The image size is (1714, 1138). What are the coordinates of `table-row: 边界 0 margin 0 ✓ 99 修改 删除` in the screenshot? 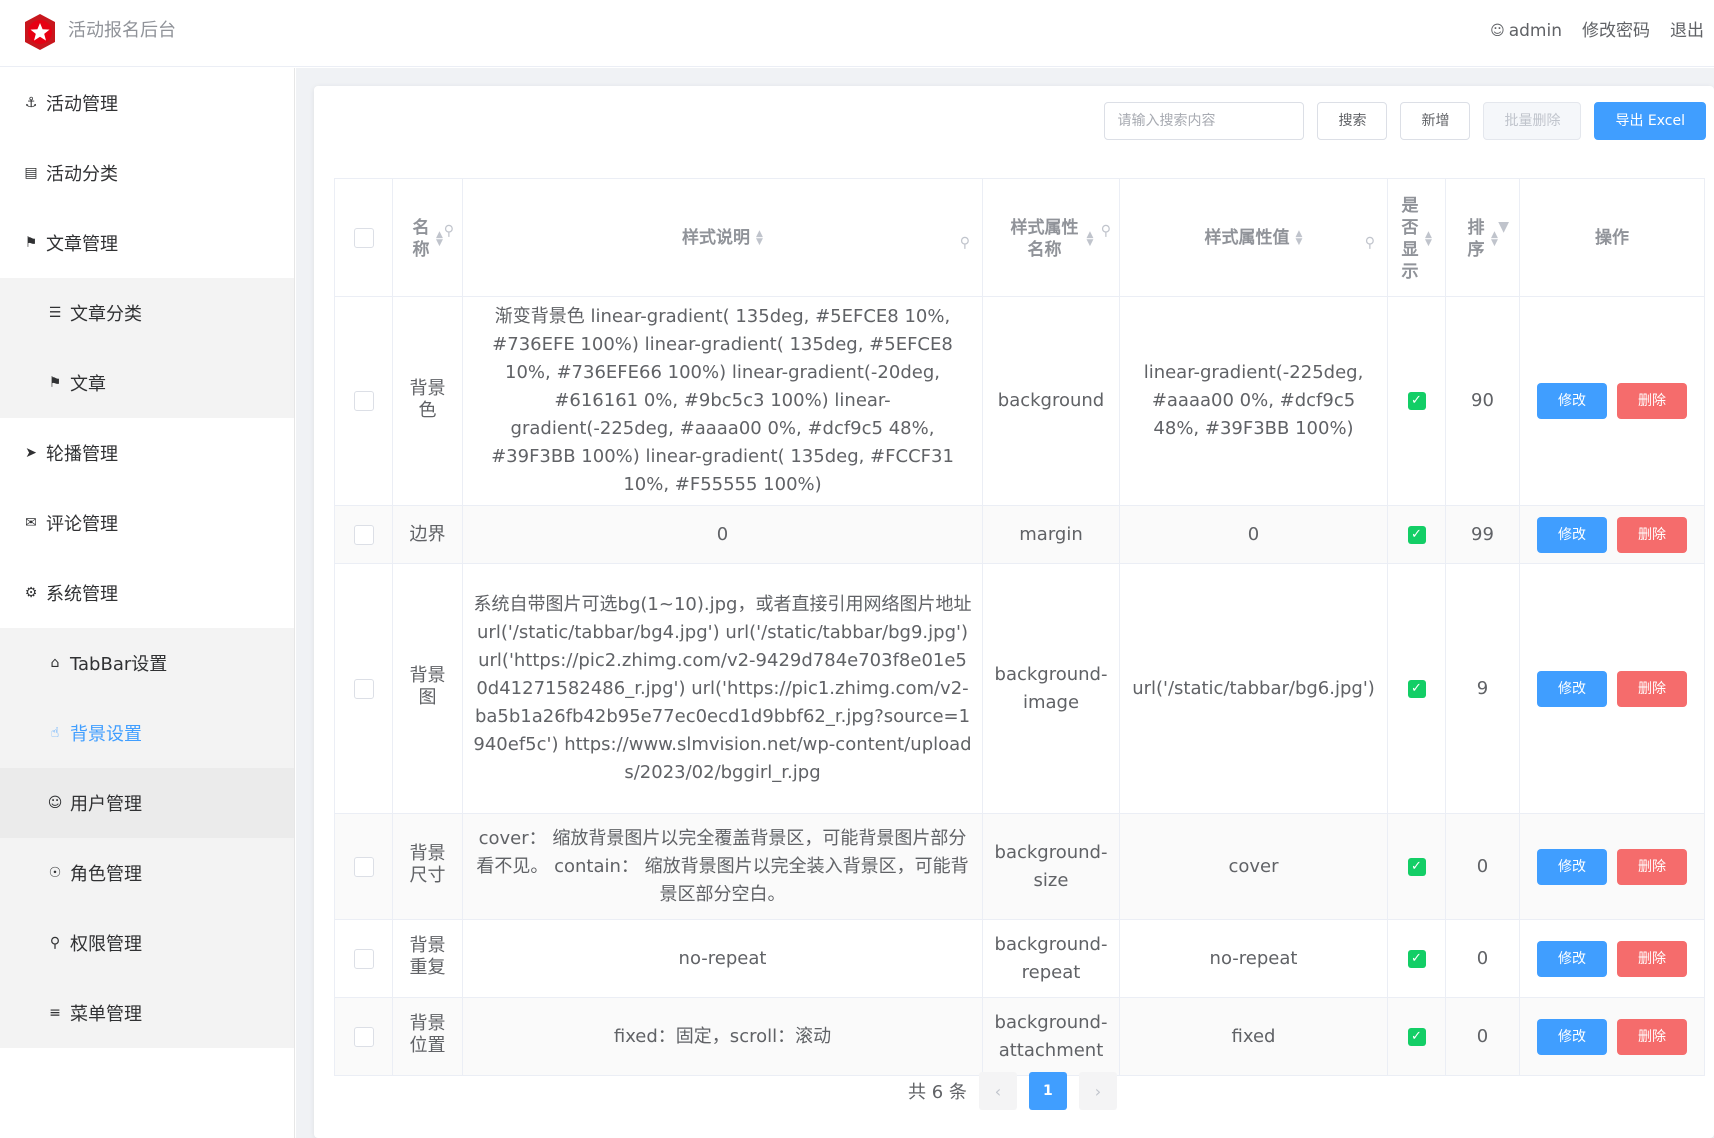 It's located at (1019, 534).